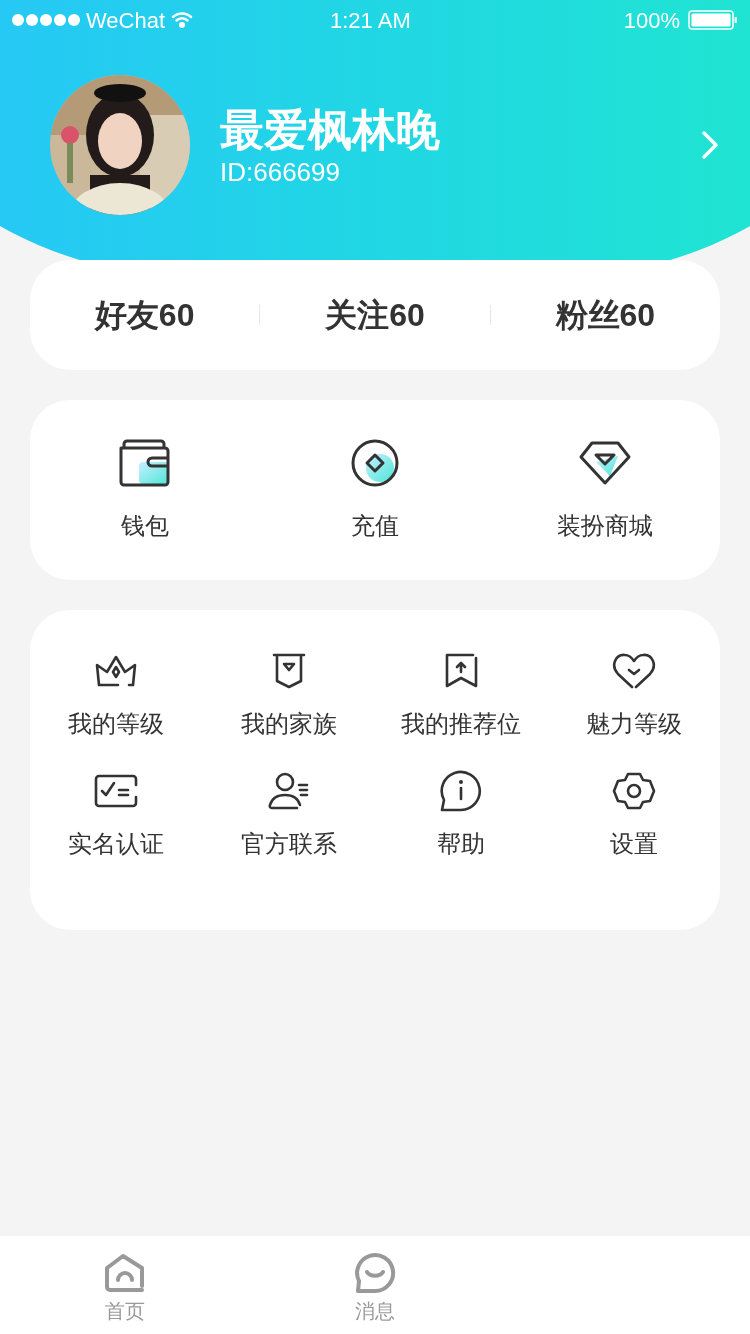 The height and width of the screenshot is (1334, 750). I want to click on menu-item: 实名认证, so click(116, 815).